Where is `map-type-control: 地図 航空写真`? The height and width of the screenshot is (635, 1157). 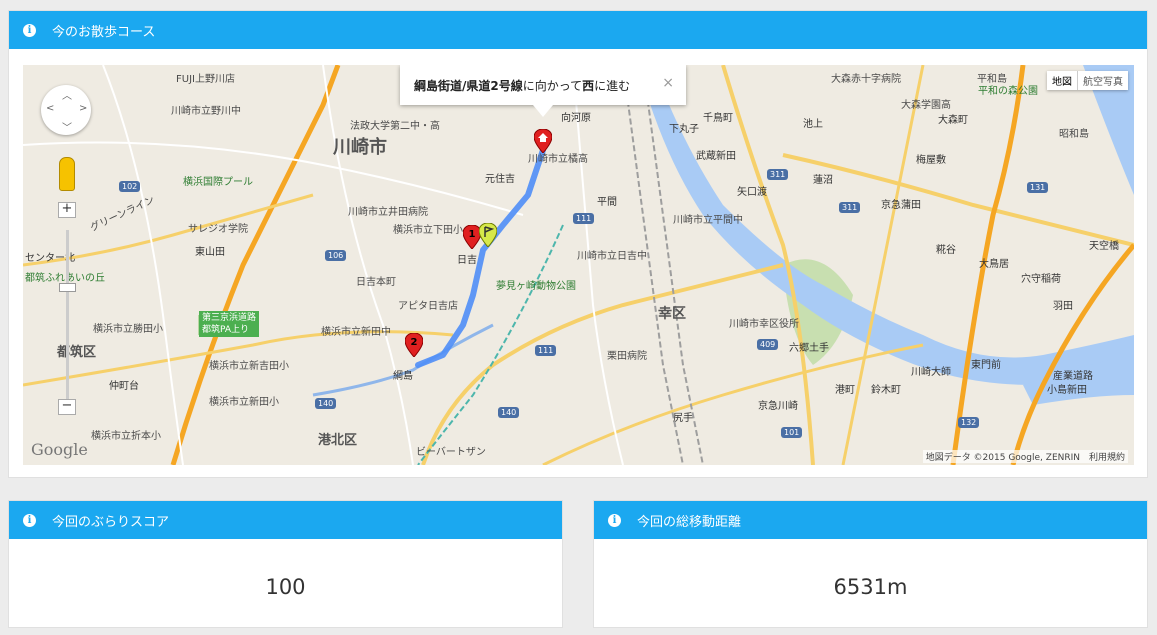
map-type-control: 地図 航空写真 is located at coordinates (1087, 80).